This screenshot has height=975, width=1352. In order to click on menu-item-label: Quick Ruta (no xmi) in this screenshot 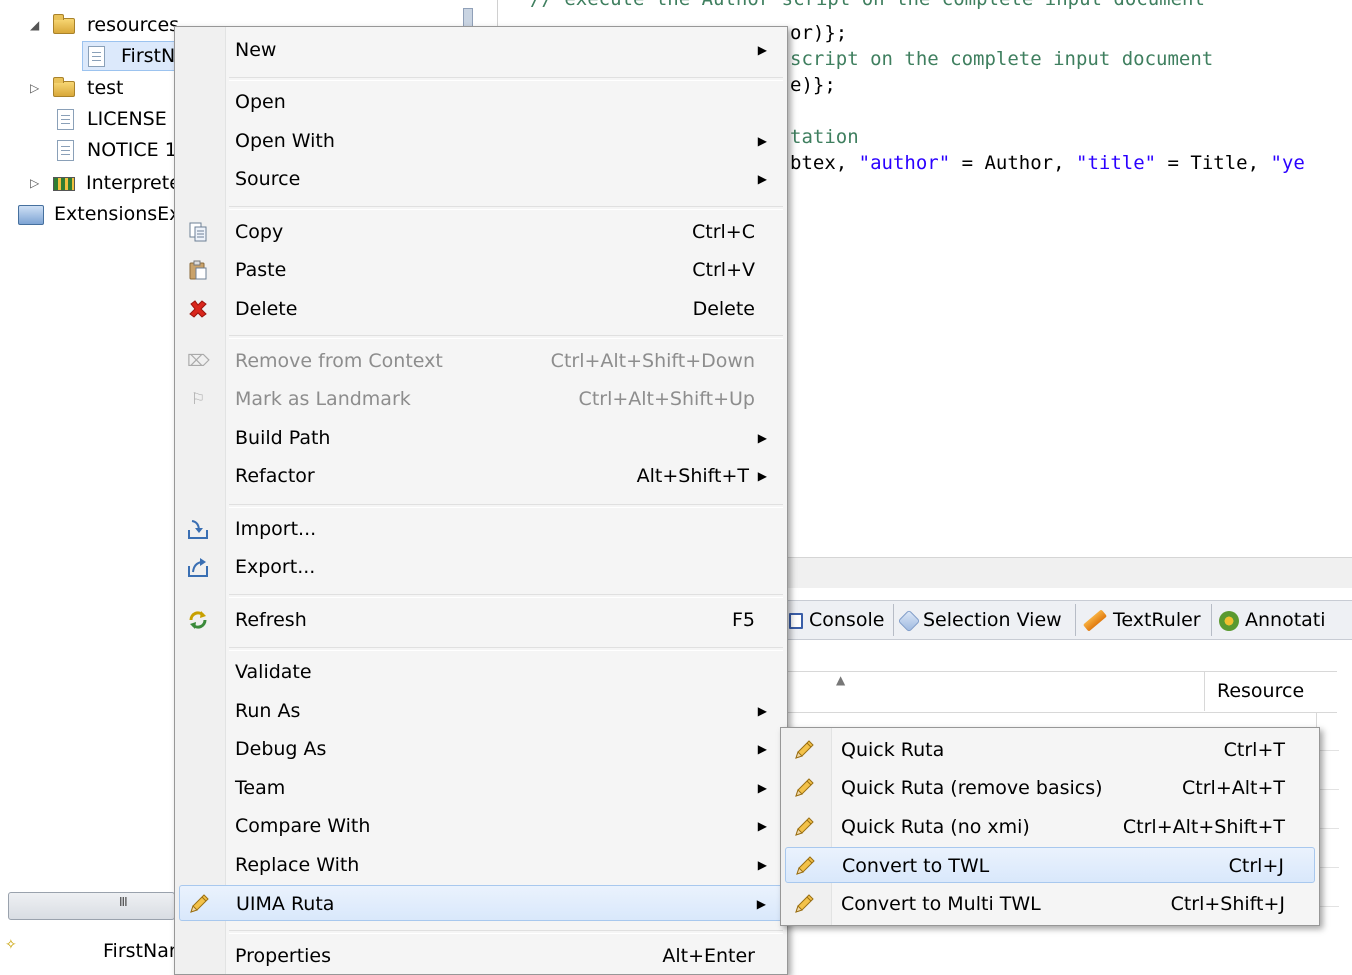, I will do `click(935, 827)`.